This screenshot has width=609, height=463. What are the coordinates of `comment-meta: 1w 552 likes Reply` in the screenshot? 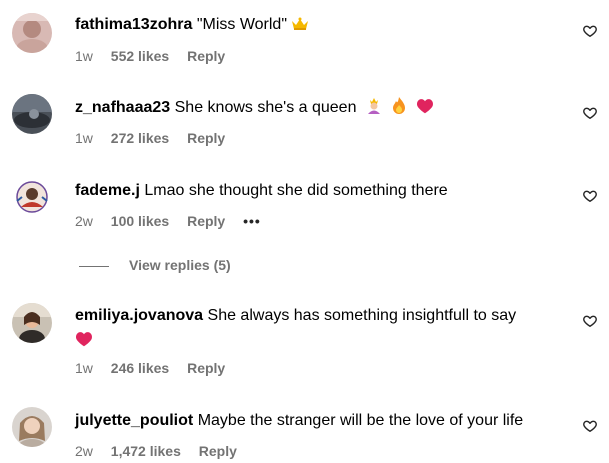 It's located at (157, 56).